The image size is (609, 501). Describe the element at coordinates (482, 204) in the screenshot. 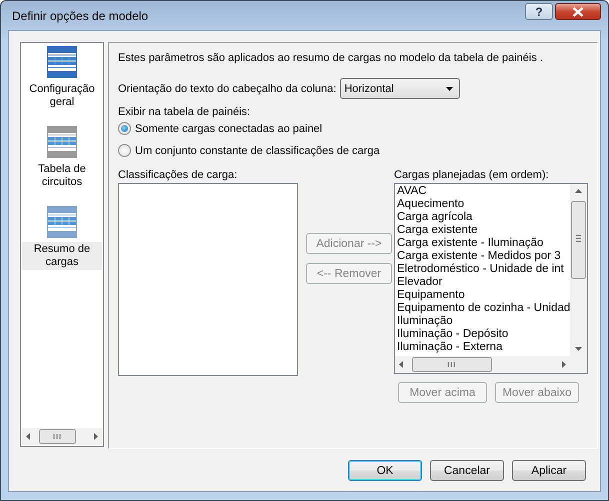

I see `list-item: Aquecimento` at that location.